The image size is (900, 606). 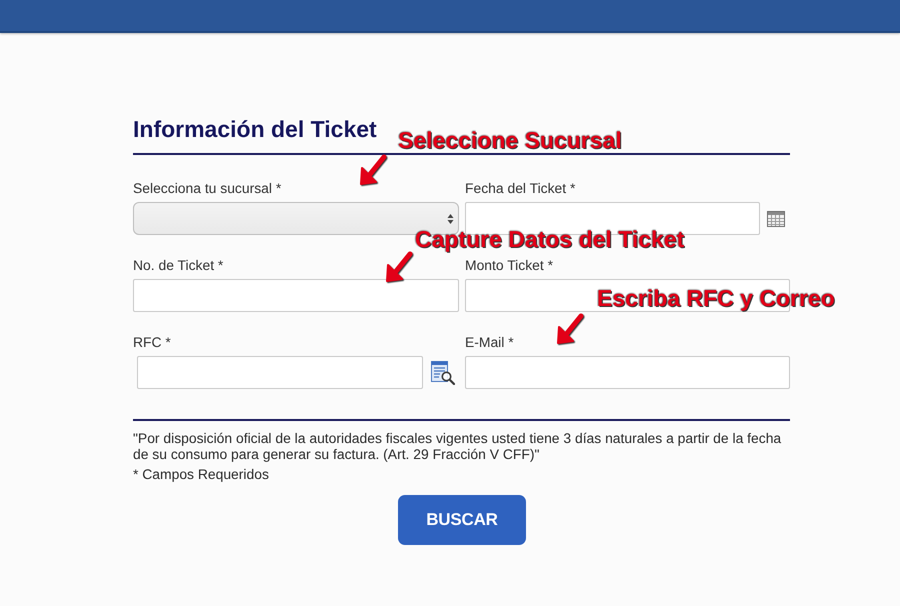 I want to click on field-label: Selecciona tu sucursal *, so click(x=207, y=188).